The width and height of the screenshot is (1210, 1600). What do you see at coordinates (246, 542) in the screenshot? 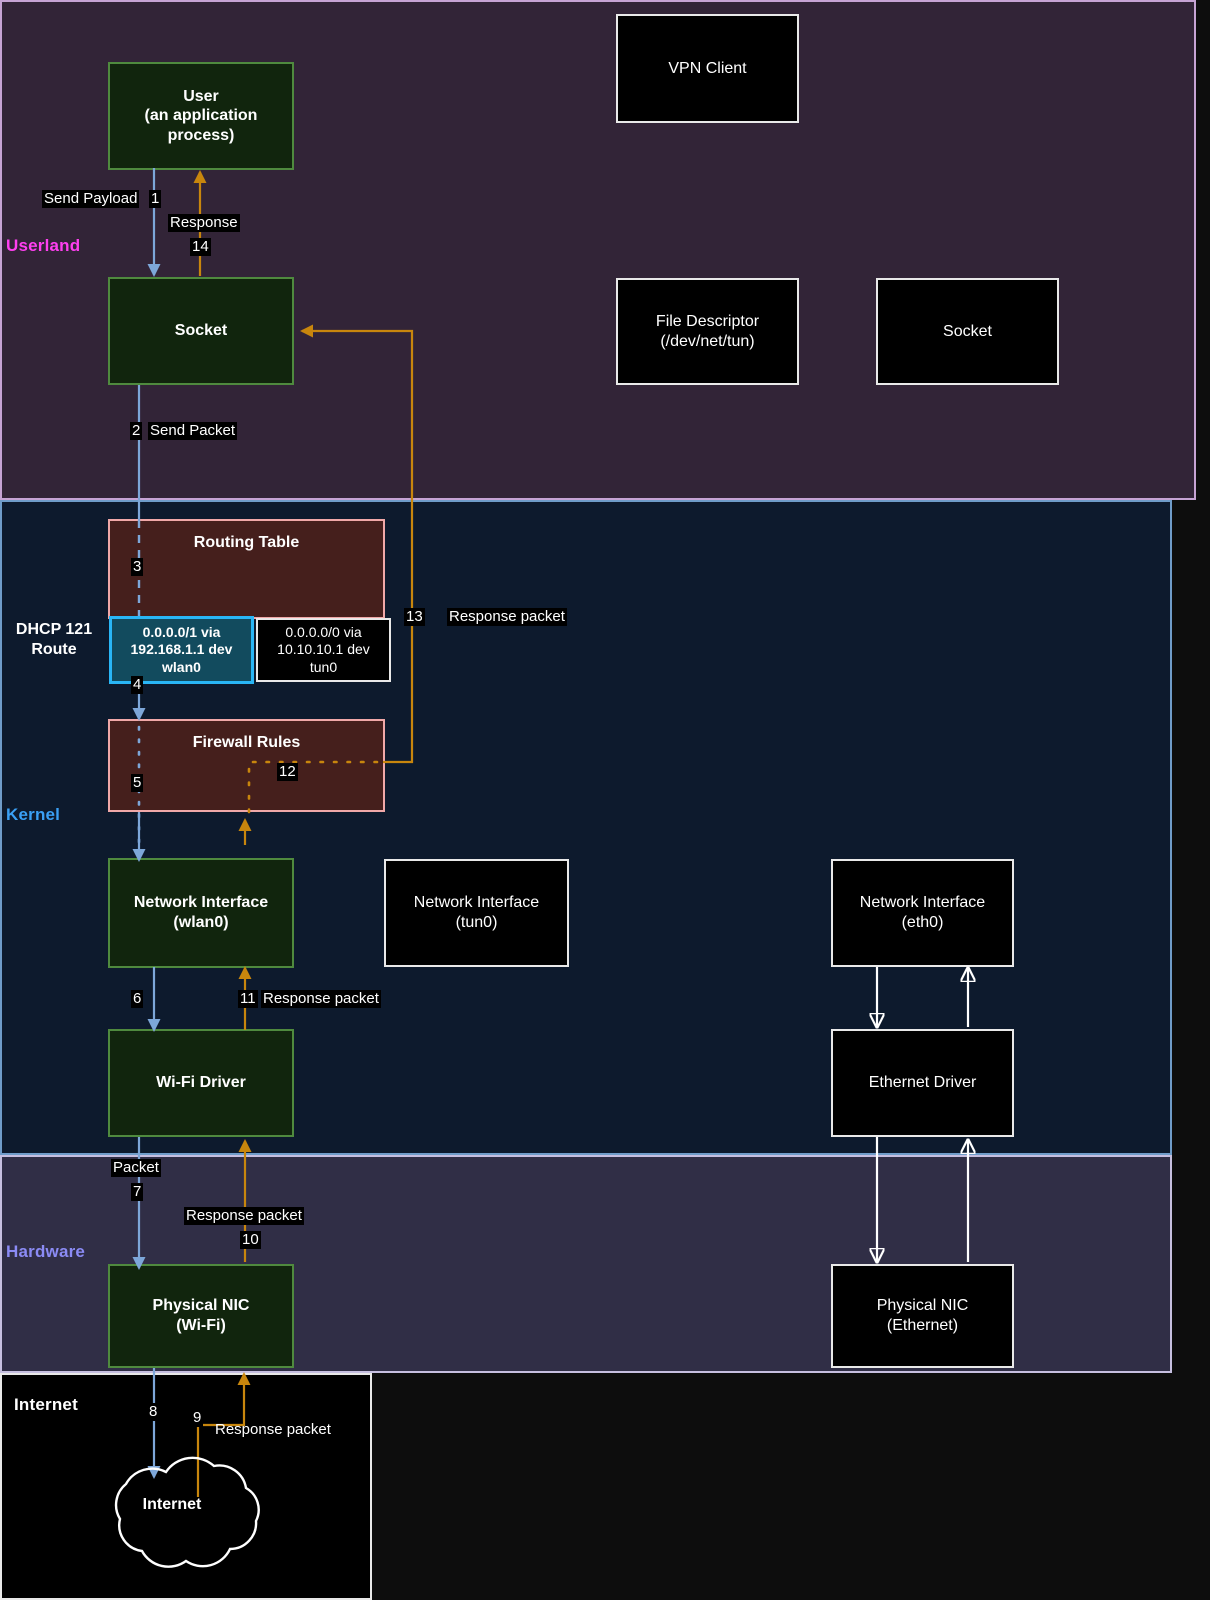
I see `node-routing-table-label: Routing Table` at bounding box center [246, 542].